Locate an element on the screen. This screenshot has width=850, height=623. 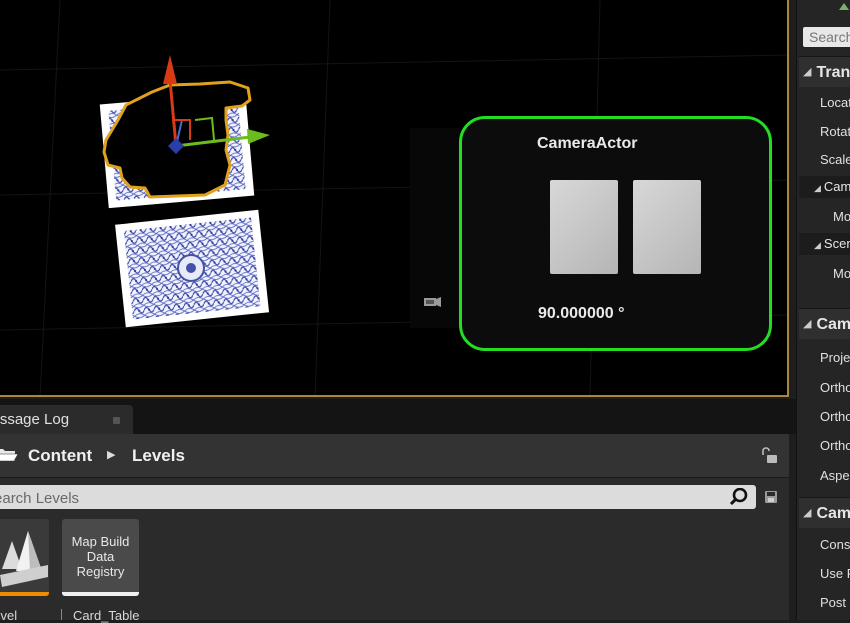
tab-close-icon is located at coordinates (116, 420).